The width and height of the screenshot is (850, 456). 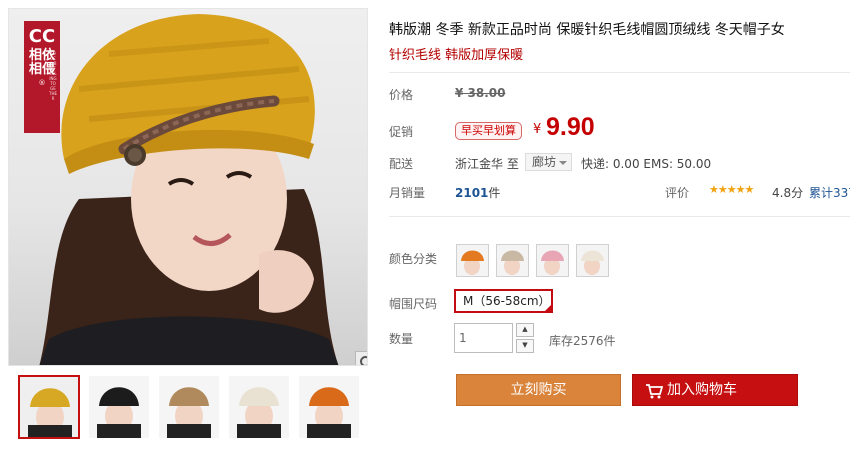 I want to click on shopping-cart-icon, so click(x=654, y=391).